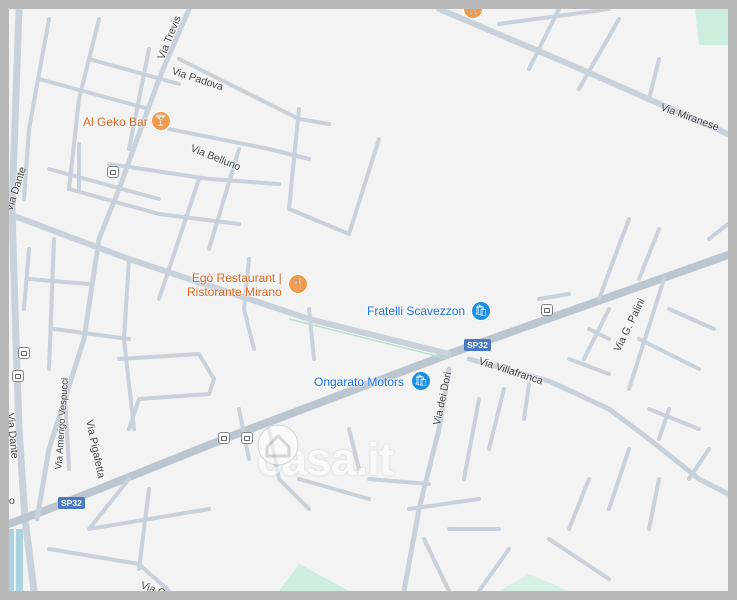 The height and width of the screenshot is (600, 737). I want to click on place-label-al-geko-bar: Al Geko Bar, so click(115, 122).